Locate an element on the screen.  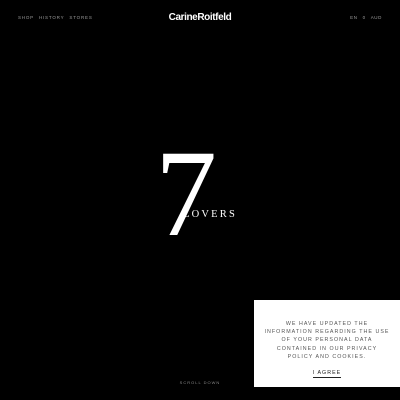
cookie-agree-button: I AGREE is located at coordinates (327, 374).